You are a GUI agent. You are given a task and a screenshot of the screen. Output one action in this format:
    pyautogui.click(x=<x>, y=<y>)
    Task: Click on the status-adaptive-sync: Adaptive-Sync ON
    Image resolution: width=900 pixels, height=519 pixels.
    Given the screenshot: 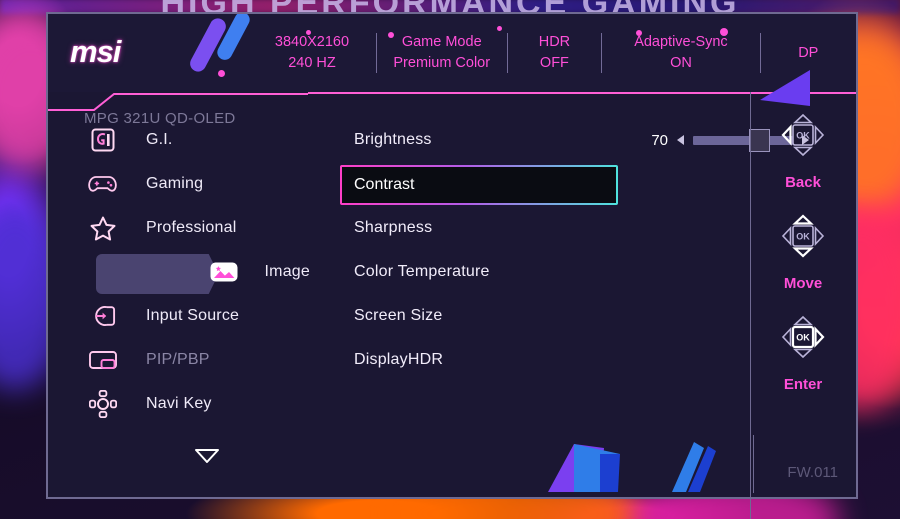 What is the action you would take?
    pyautogui.click(x=681, y=52)
    